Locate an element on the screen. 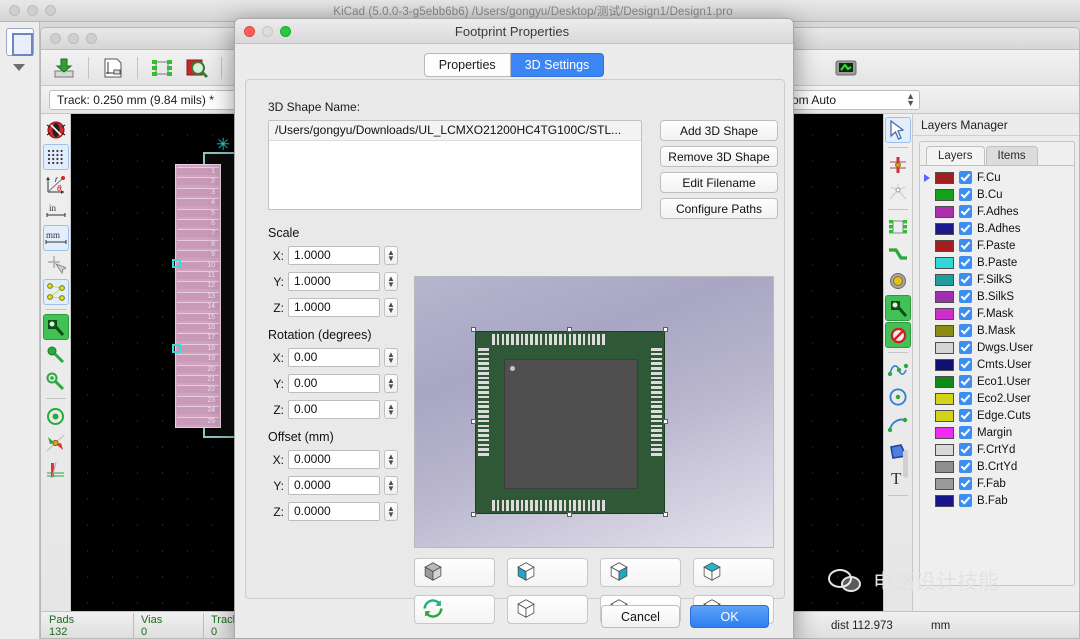 The width and height of the screenshot is (1080, 639). kicad-window-controls is located at coordinates (28, 10).